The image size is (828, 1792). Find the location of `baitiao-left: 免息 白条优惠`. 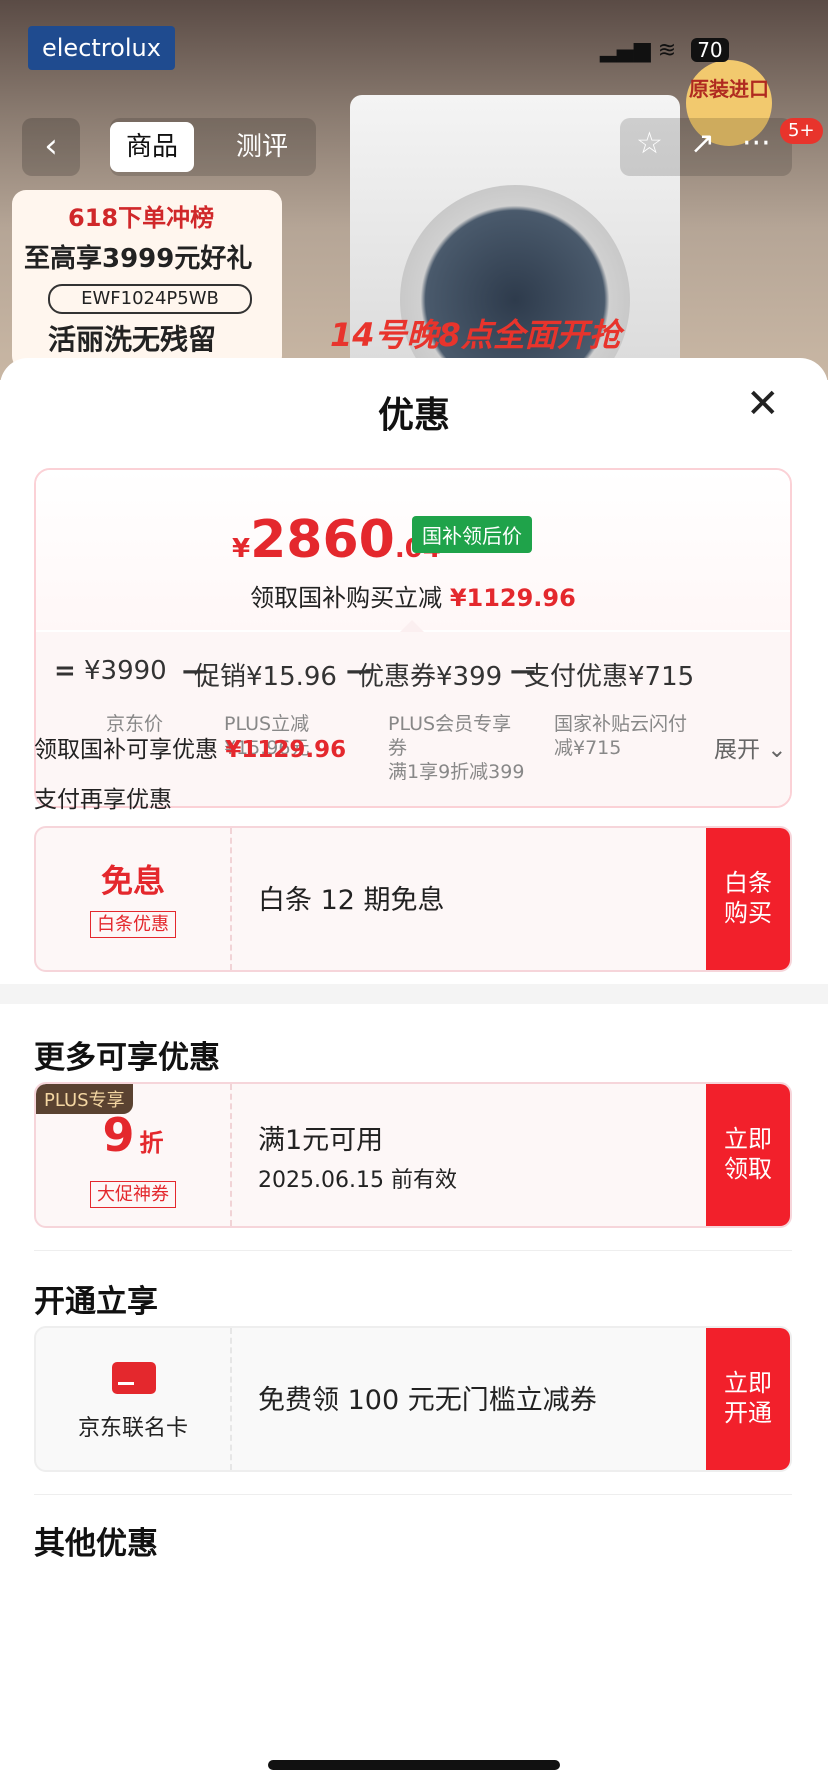

baitiao-left: 免息 白条优惠 is located at coordinates (134, 899).